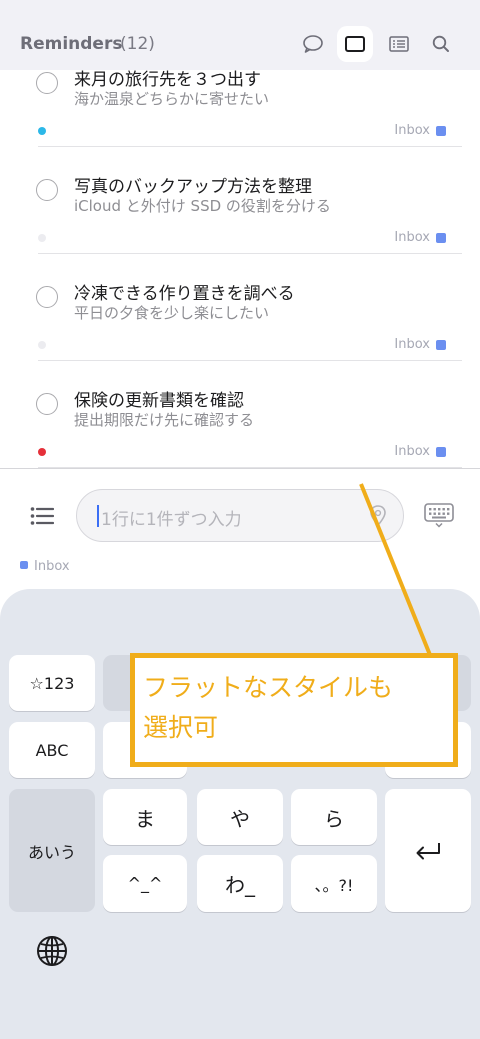 Image resolution: width=480 pixels, height=1039 pixels. I want to click on comment-icon, so click(313, 44).